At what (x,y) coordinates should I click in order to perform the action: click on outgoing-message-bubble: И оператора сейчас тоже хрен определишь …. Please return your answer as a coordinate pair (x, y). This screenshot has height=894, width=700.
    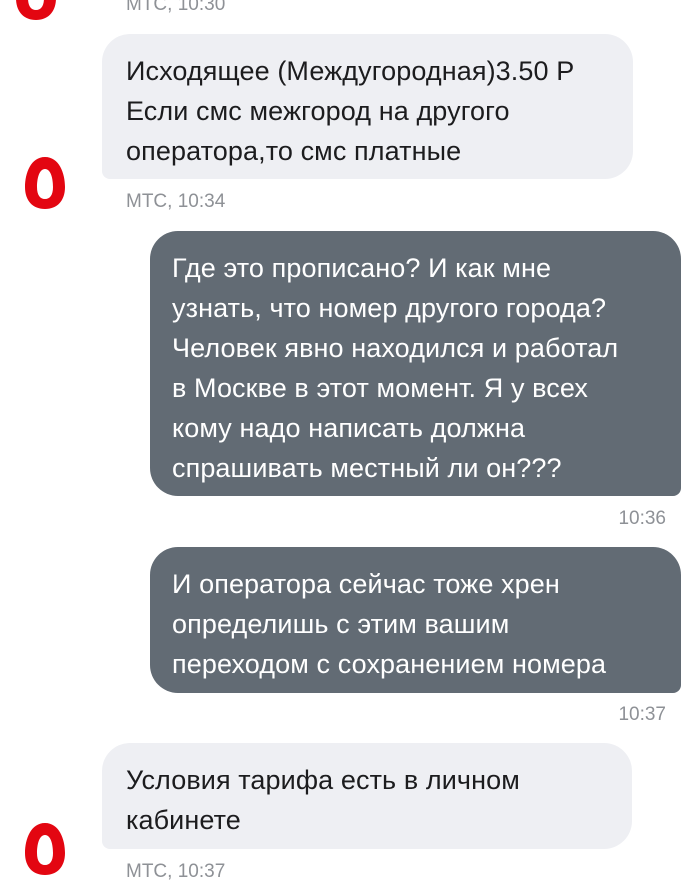
    Looking at the image, I should click on (415, 620).